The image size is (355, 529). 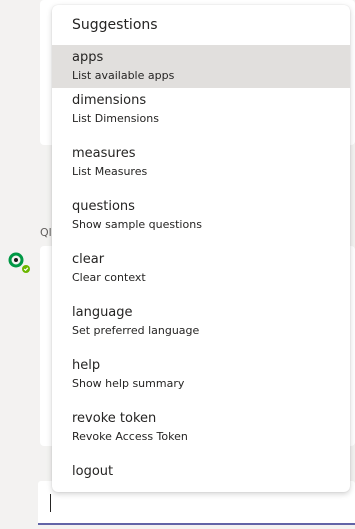 What do you see at coordinates (201, 432) in the screenshot?
I see `suggestion-item-revoke-token: revoke token Revoke Access Token` at bounding box center [201, 432].